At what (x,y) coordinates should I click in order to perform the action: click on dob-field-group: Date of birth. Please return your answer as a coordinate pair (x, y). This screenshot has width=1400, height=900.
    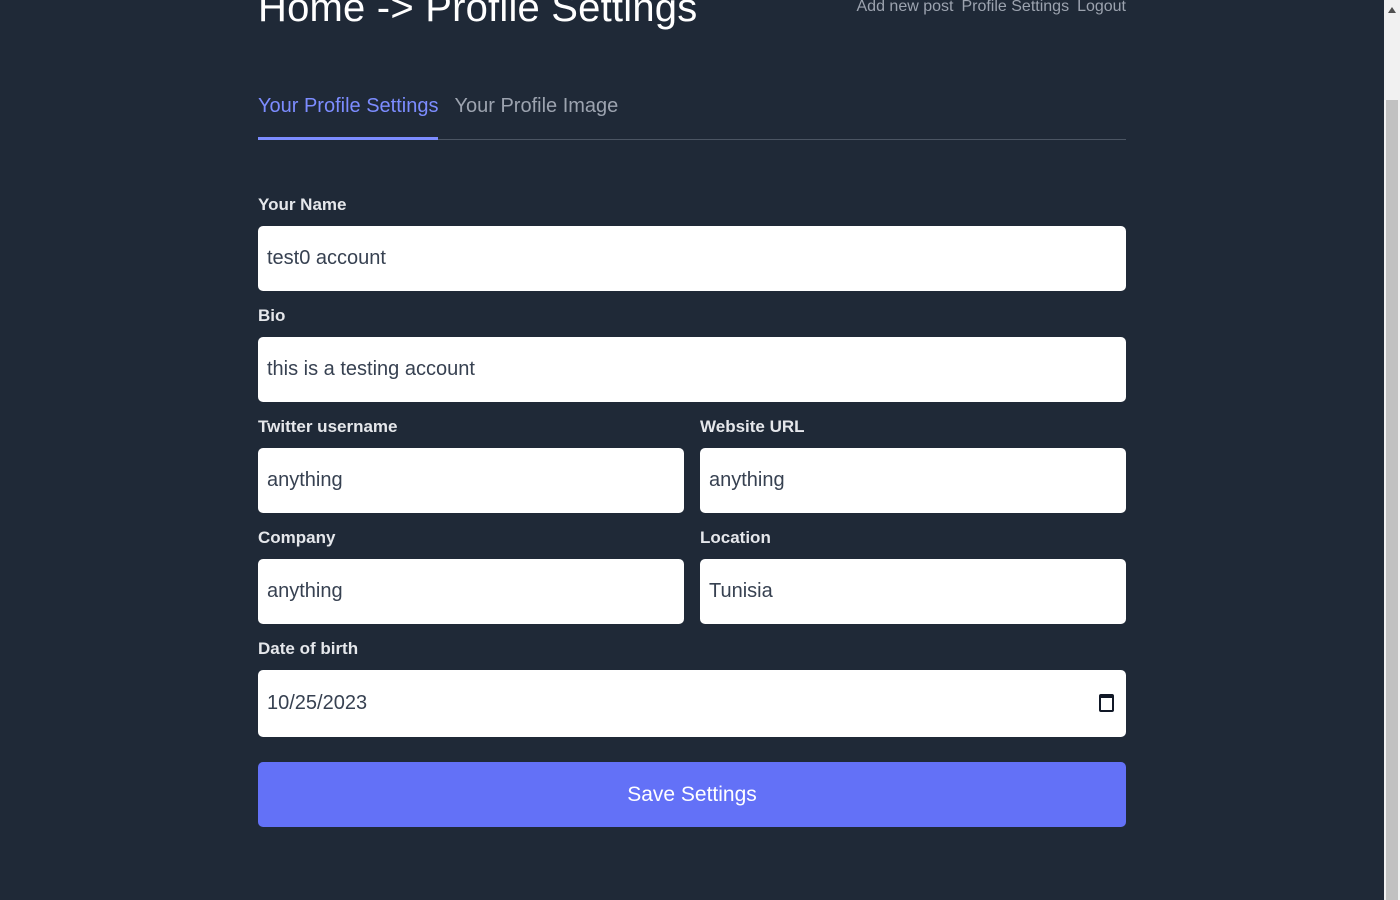
    Looking at the image, I should click on (692, 687).